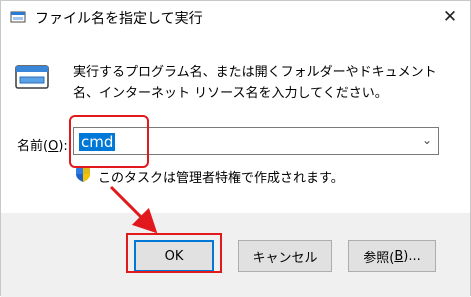  Describe the element at coordinates (32, 77) in the screenshot. I see `run-program-icon` at that location.